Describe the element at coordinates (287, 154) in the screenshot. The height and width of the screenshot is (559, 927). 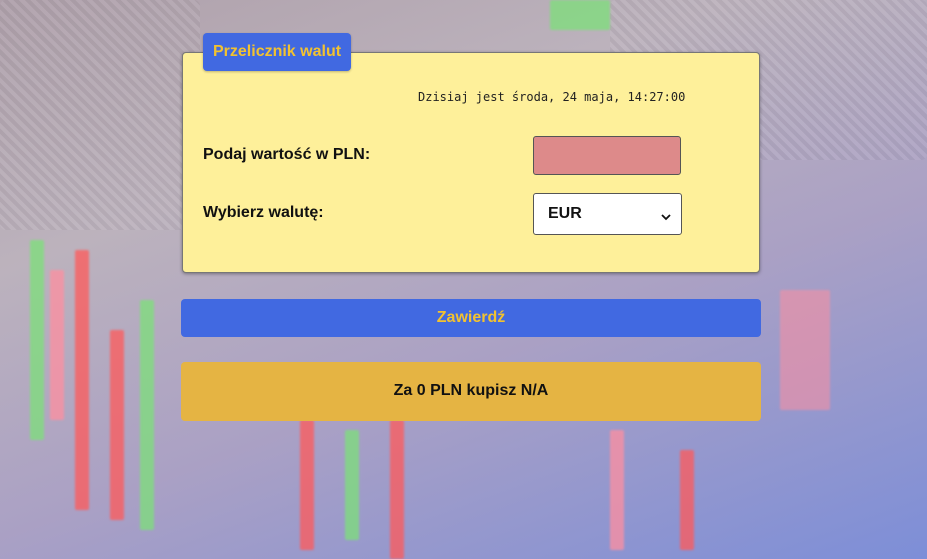
I see `pln-amount-label: Podaj wartość w PLN:` at that location.